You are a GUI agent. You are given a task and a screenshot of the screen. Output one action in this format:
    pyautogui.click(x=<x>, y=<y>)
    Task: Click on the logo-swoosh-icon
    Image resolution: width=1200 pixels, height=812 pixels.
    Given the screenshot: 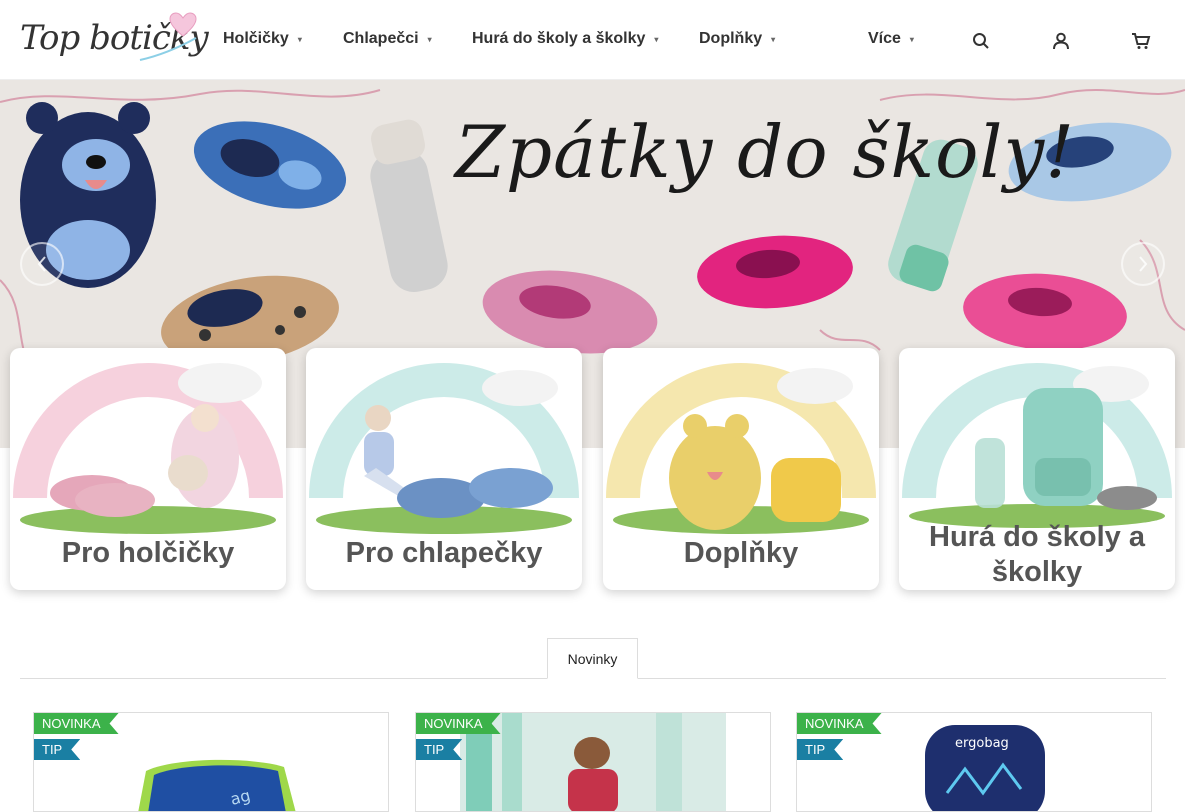 What is the action you would take?
    pyautogui.click(x=168, y=49)
    